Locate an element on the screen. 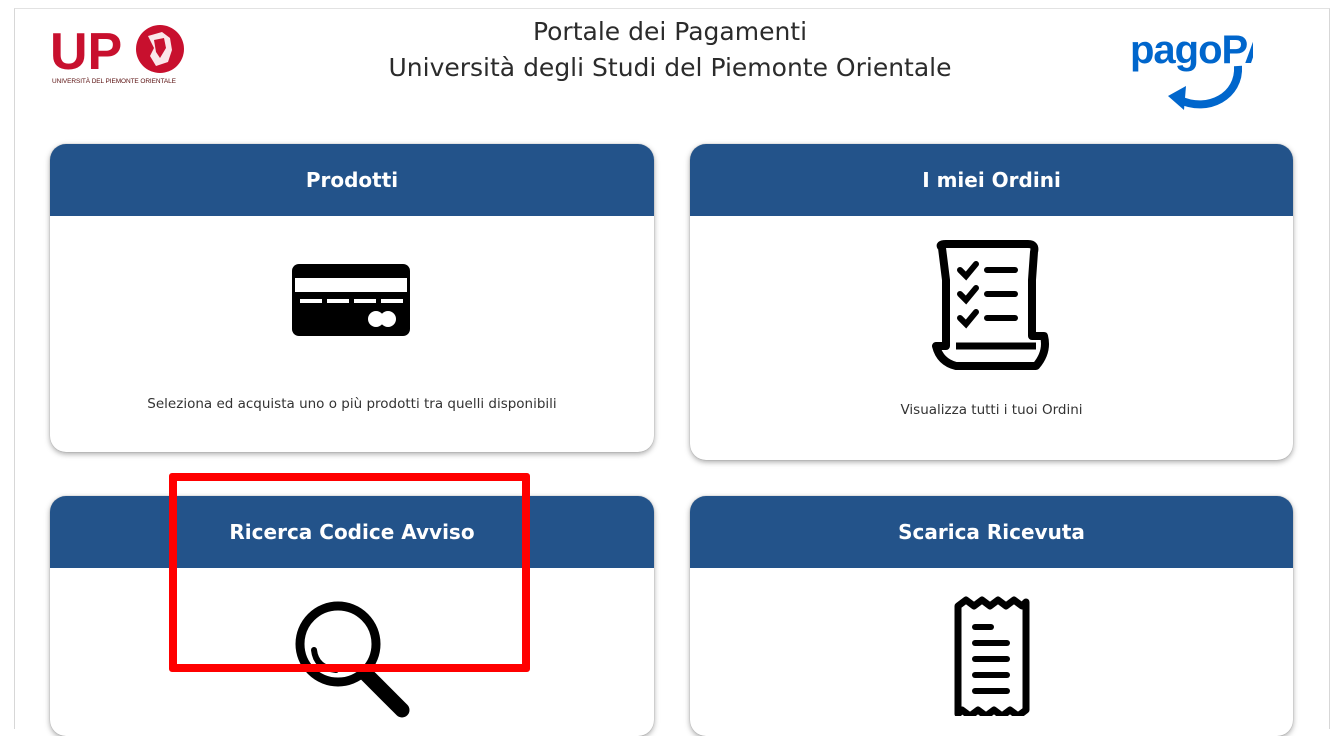  credit-card-icon is located at coordinates (351, 303).